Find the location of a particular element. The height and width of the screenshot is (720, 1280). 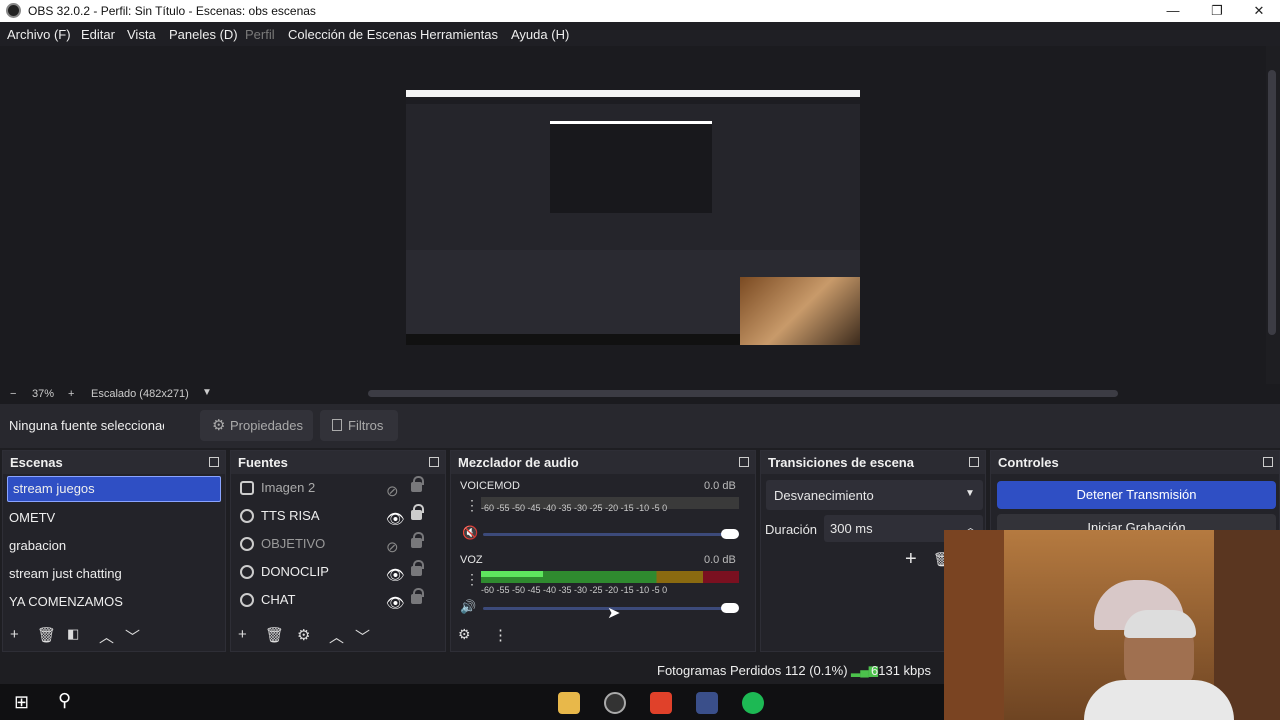

image-icon is located at coordinates (247, 488).